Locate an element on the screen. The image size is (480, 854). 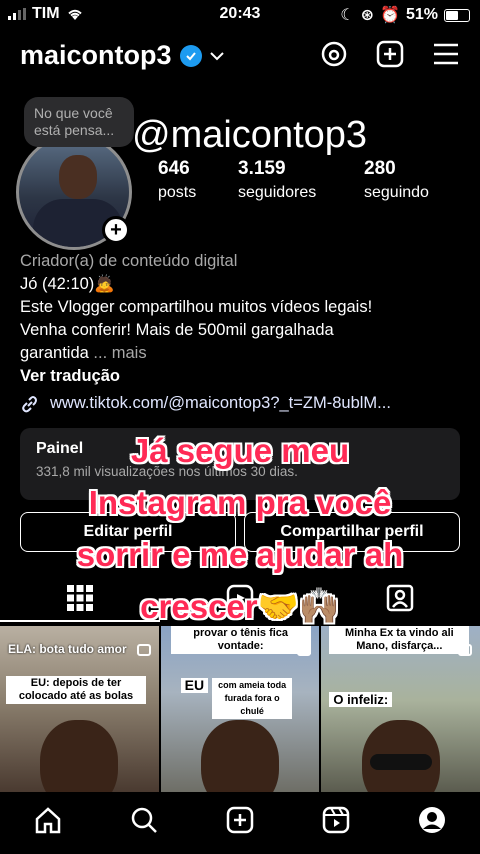
hamburger-menu-icon is located at coordinates (446, 54).